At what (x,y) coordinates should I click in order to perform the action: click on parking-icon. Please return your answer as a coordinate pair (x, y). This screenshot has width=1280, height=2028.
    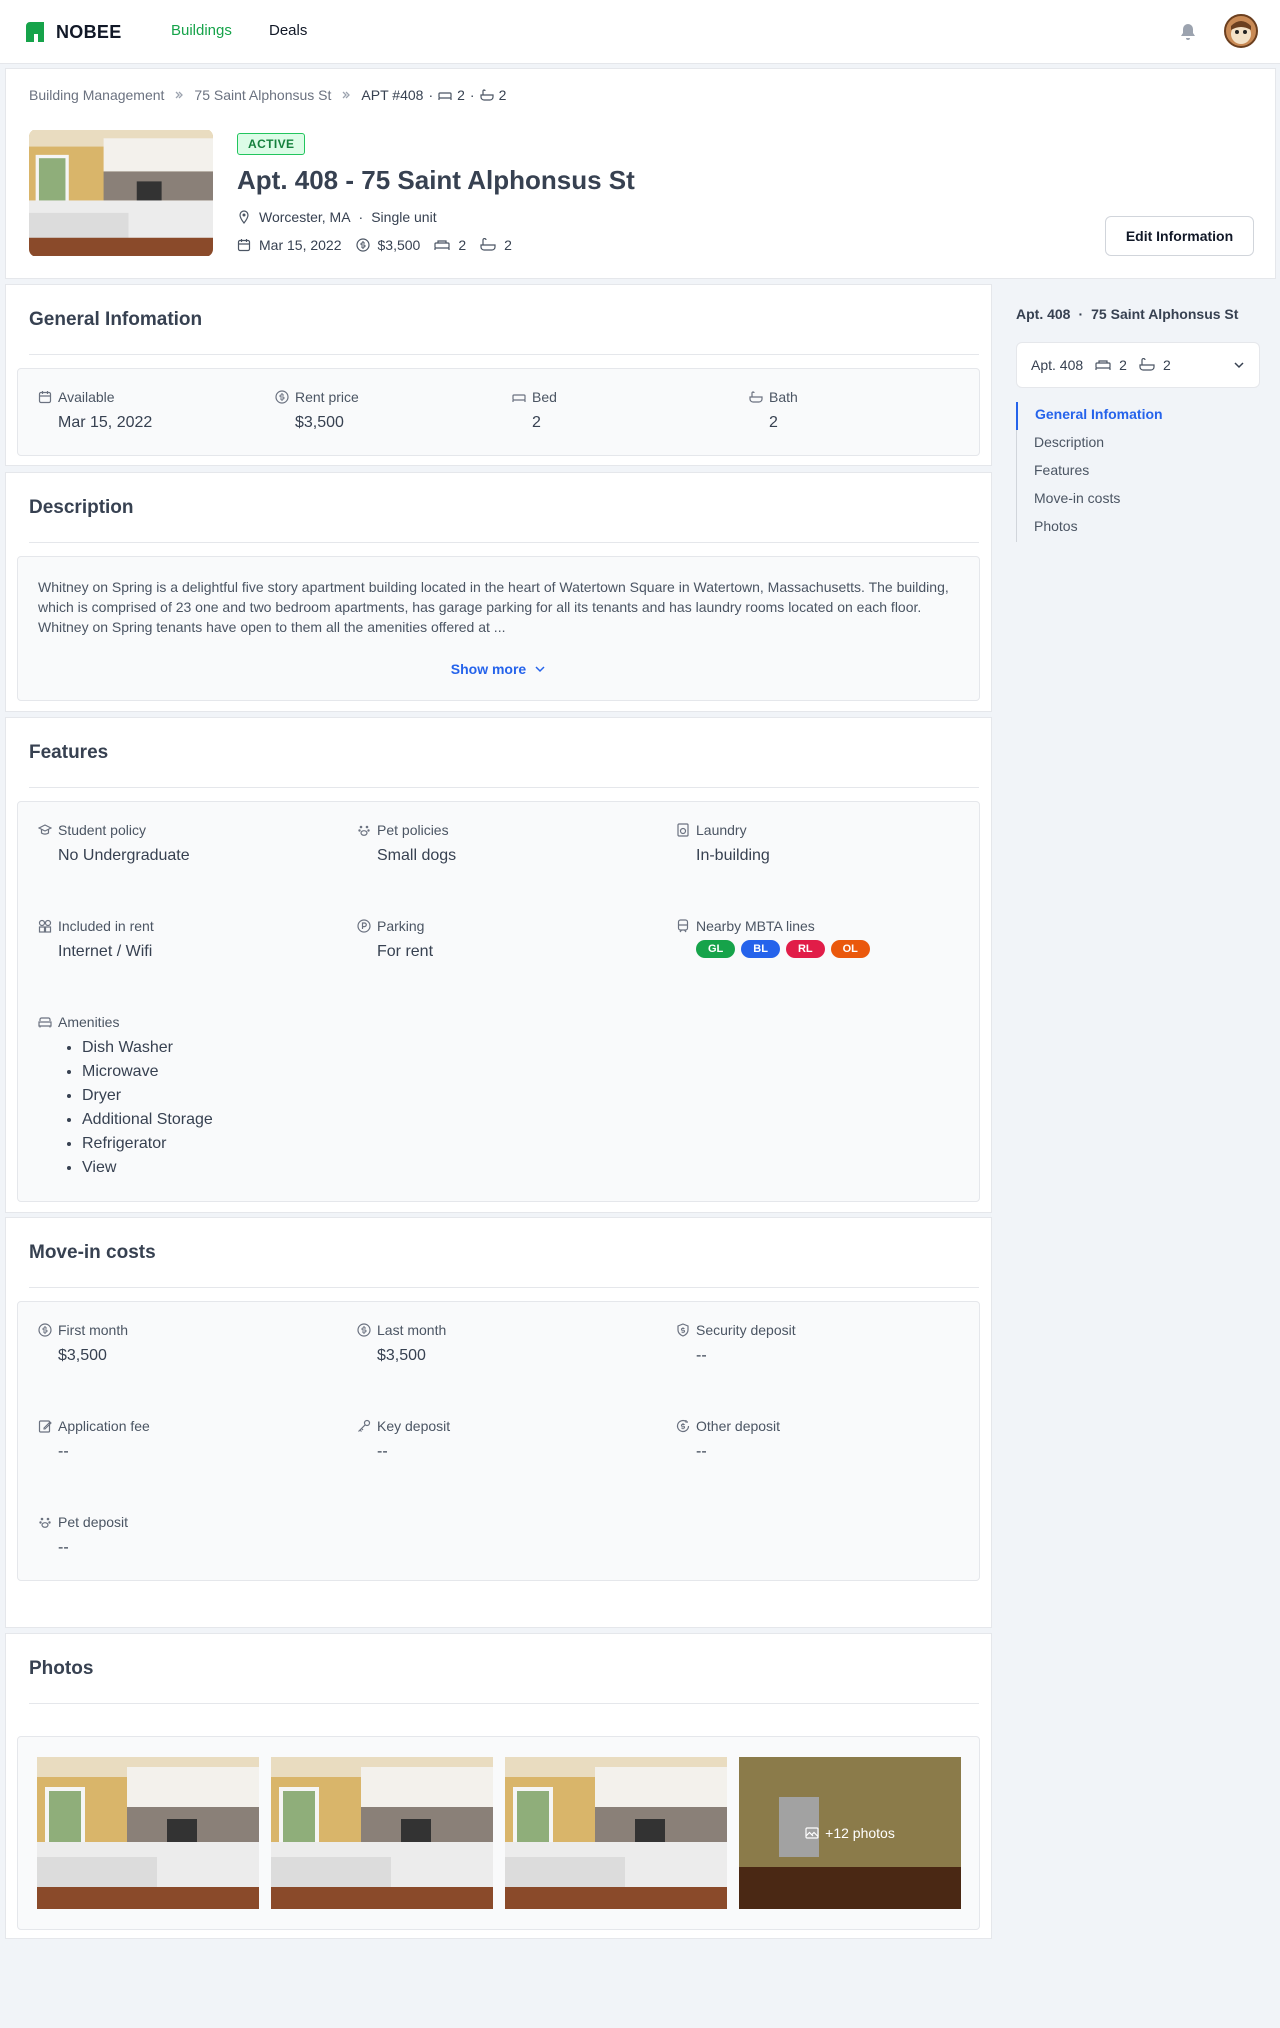
    Looking at the image, I should click on (364, 926).